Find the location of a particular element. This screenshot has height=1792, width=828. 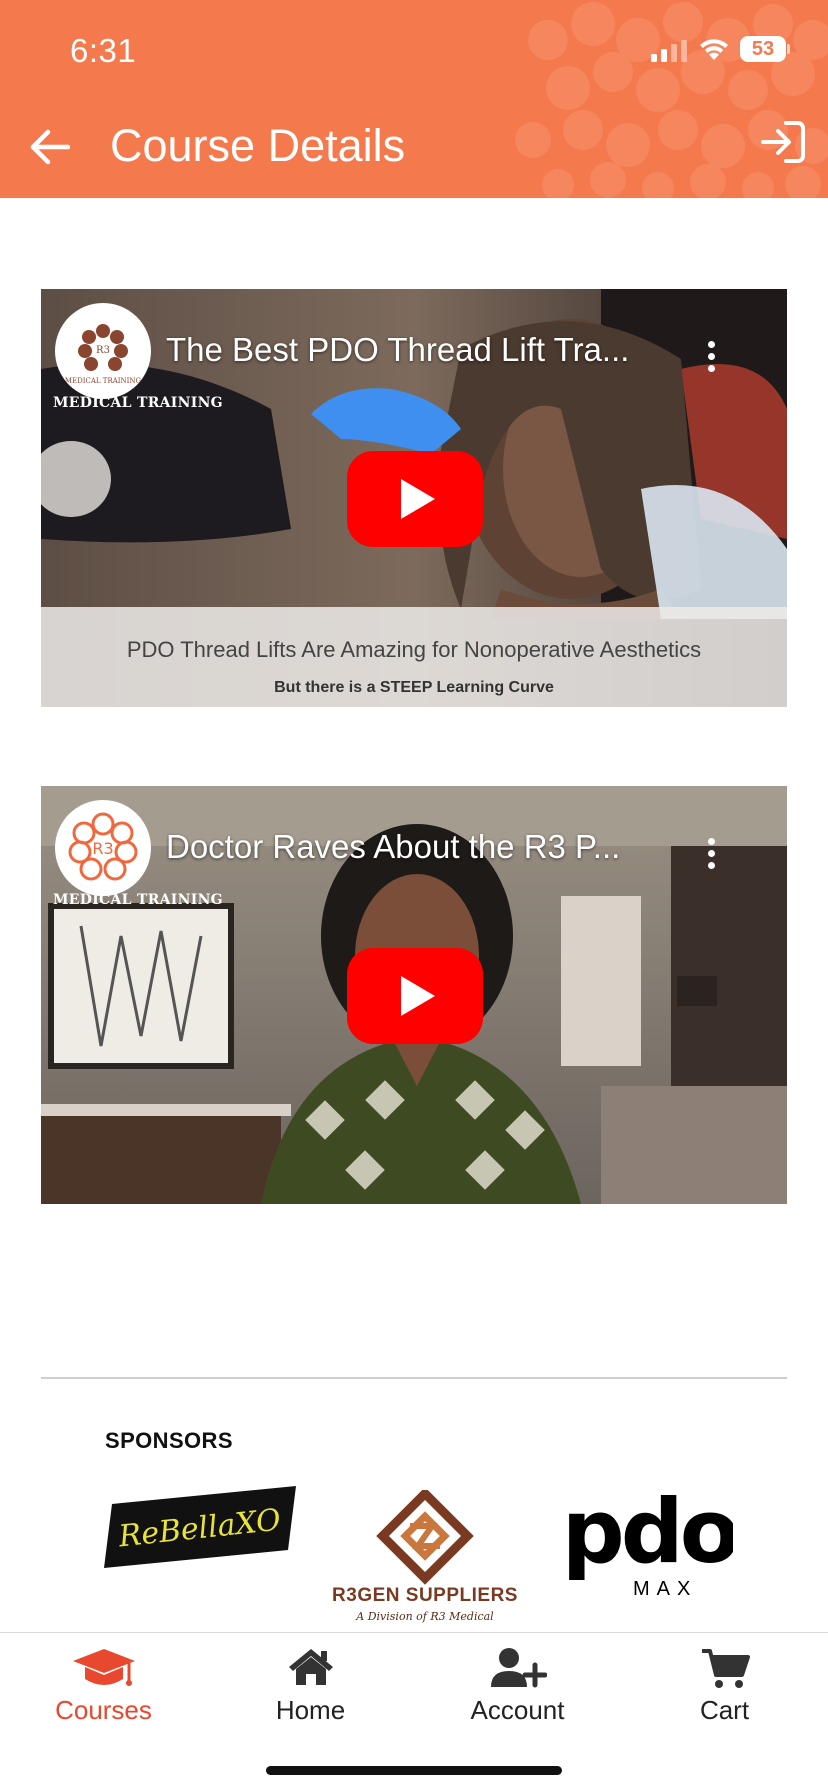

r3-medical-training-logo-icon: R3 MEDICAL TRAINING is located at coordinates (103, 351).